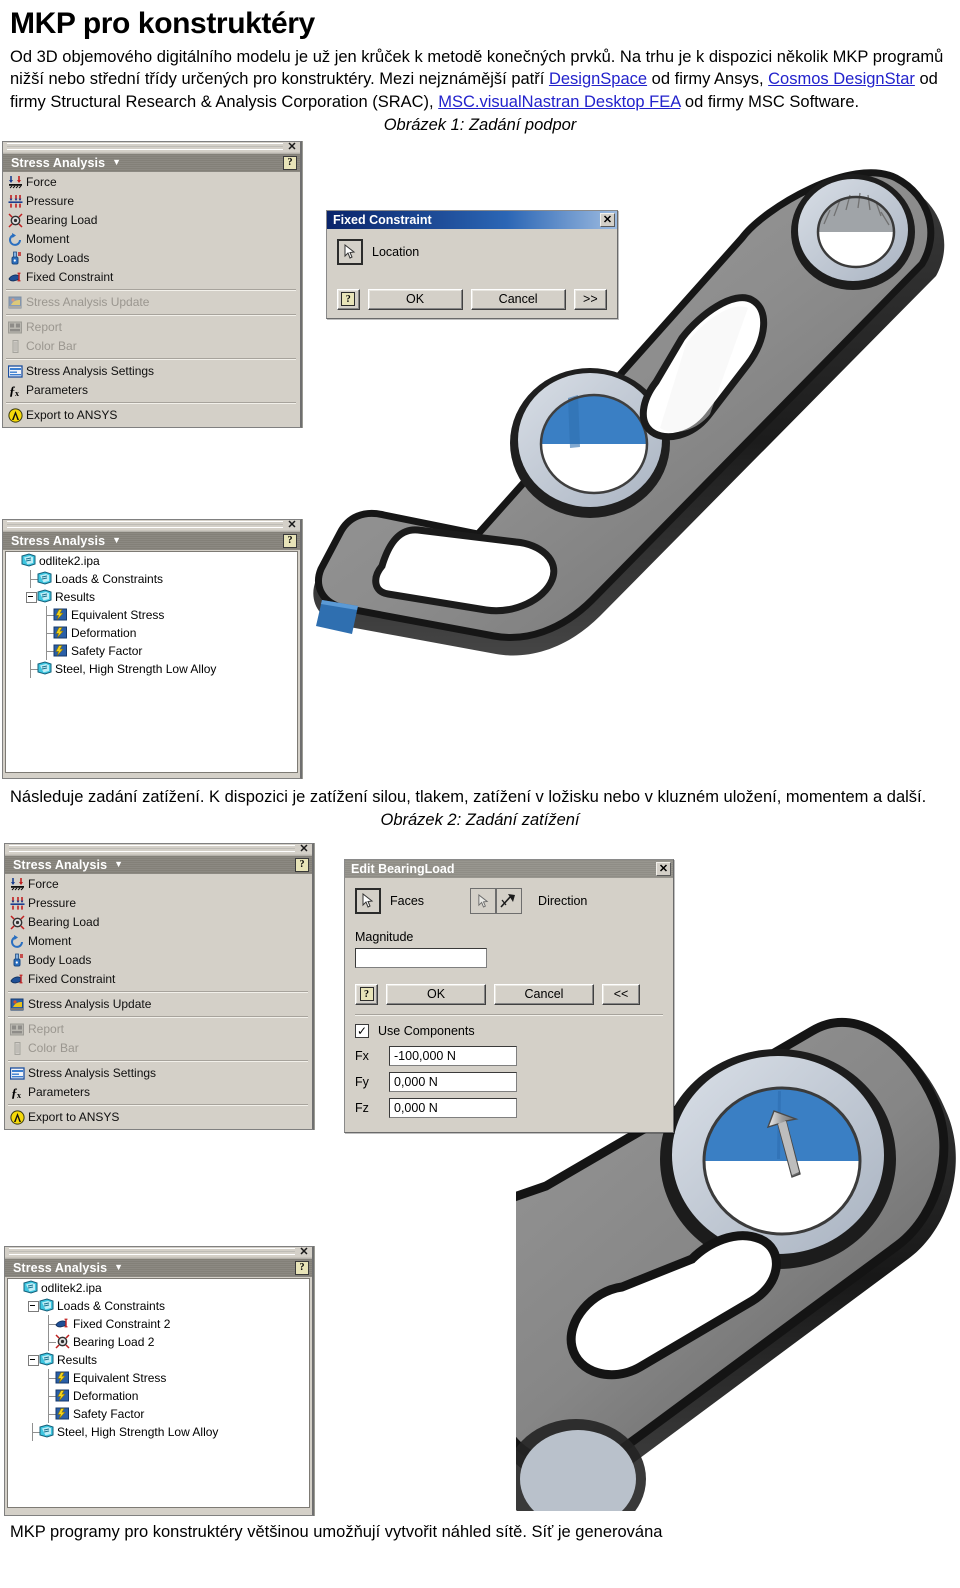 The height and width of the screenshot is (1588, 960). I want to click on dialog-title-bar: Fixed Constraint ✕, so click(472, 219).